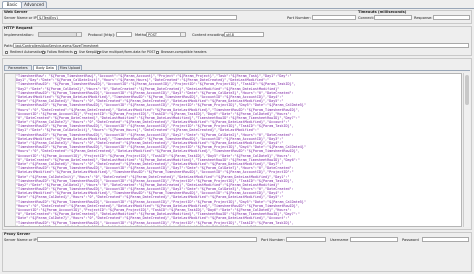 The width and height of the screenshot is (474, 274). I want to click on proxy-port-input, so click(306, 239).